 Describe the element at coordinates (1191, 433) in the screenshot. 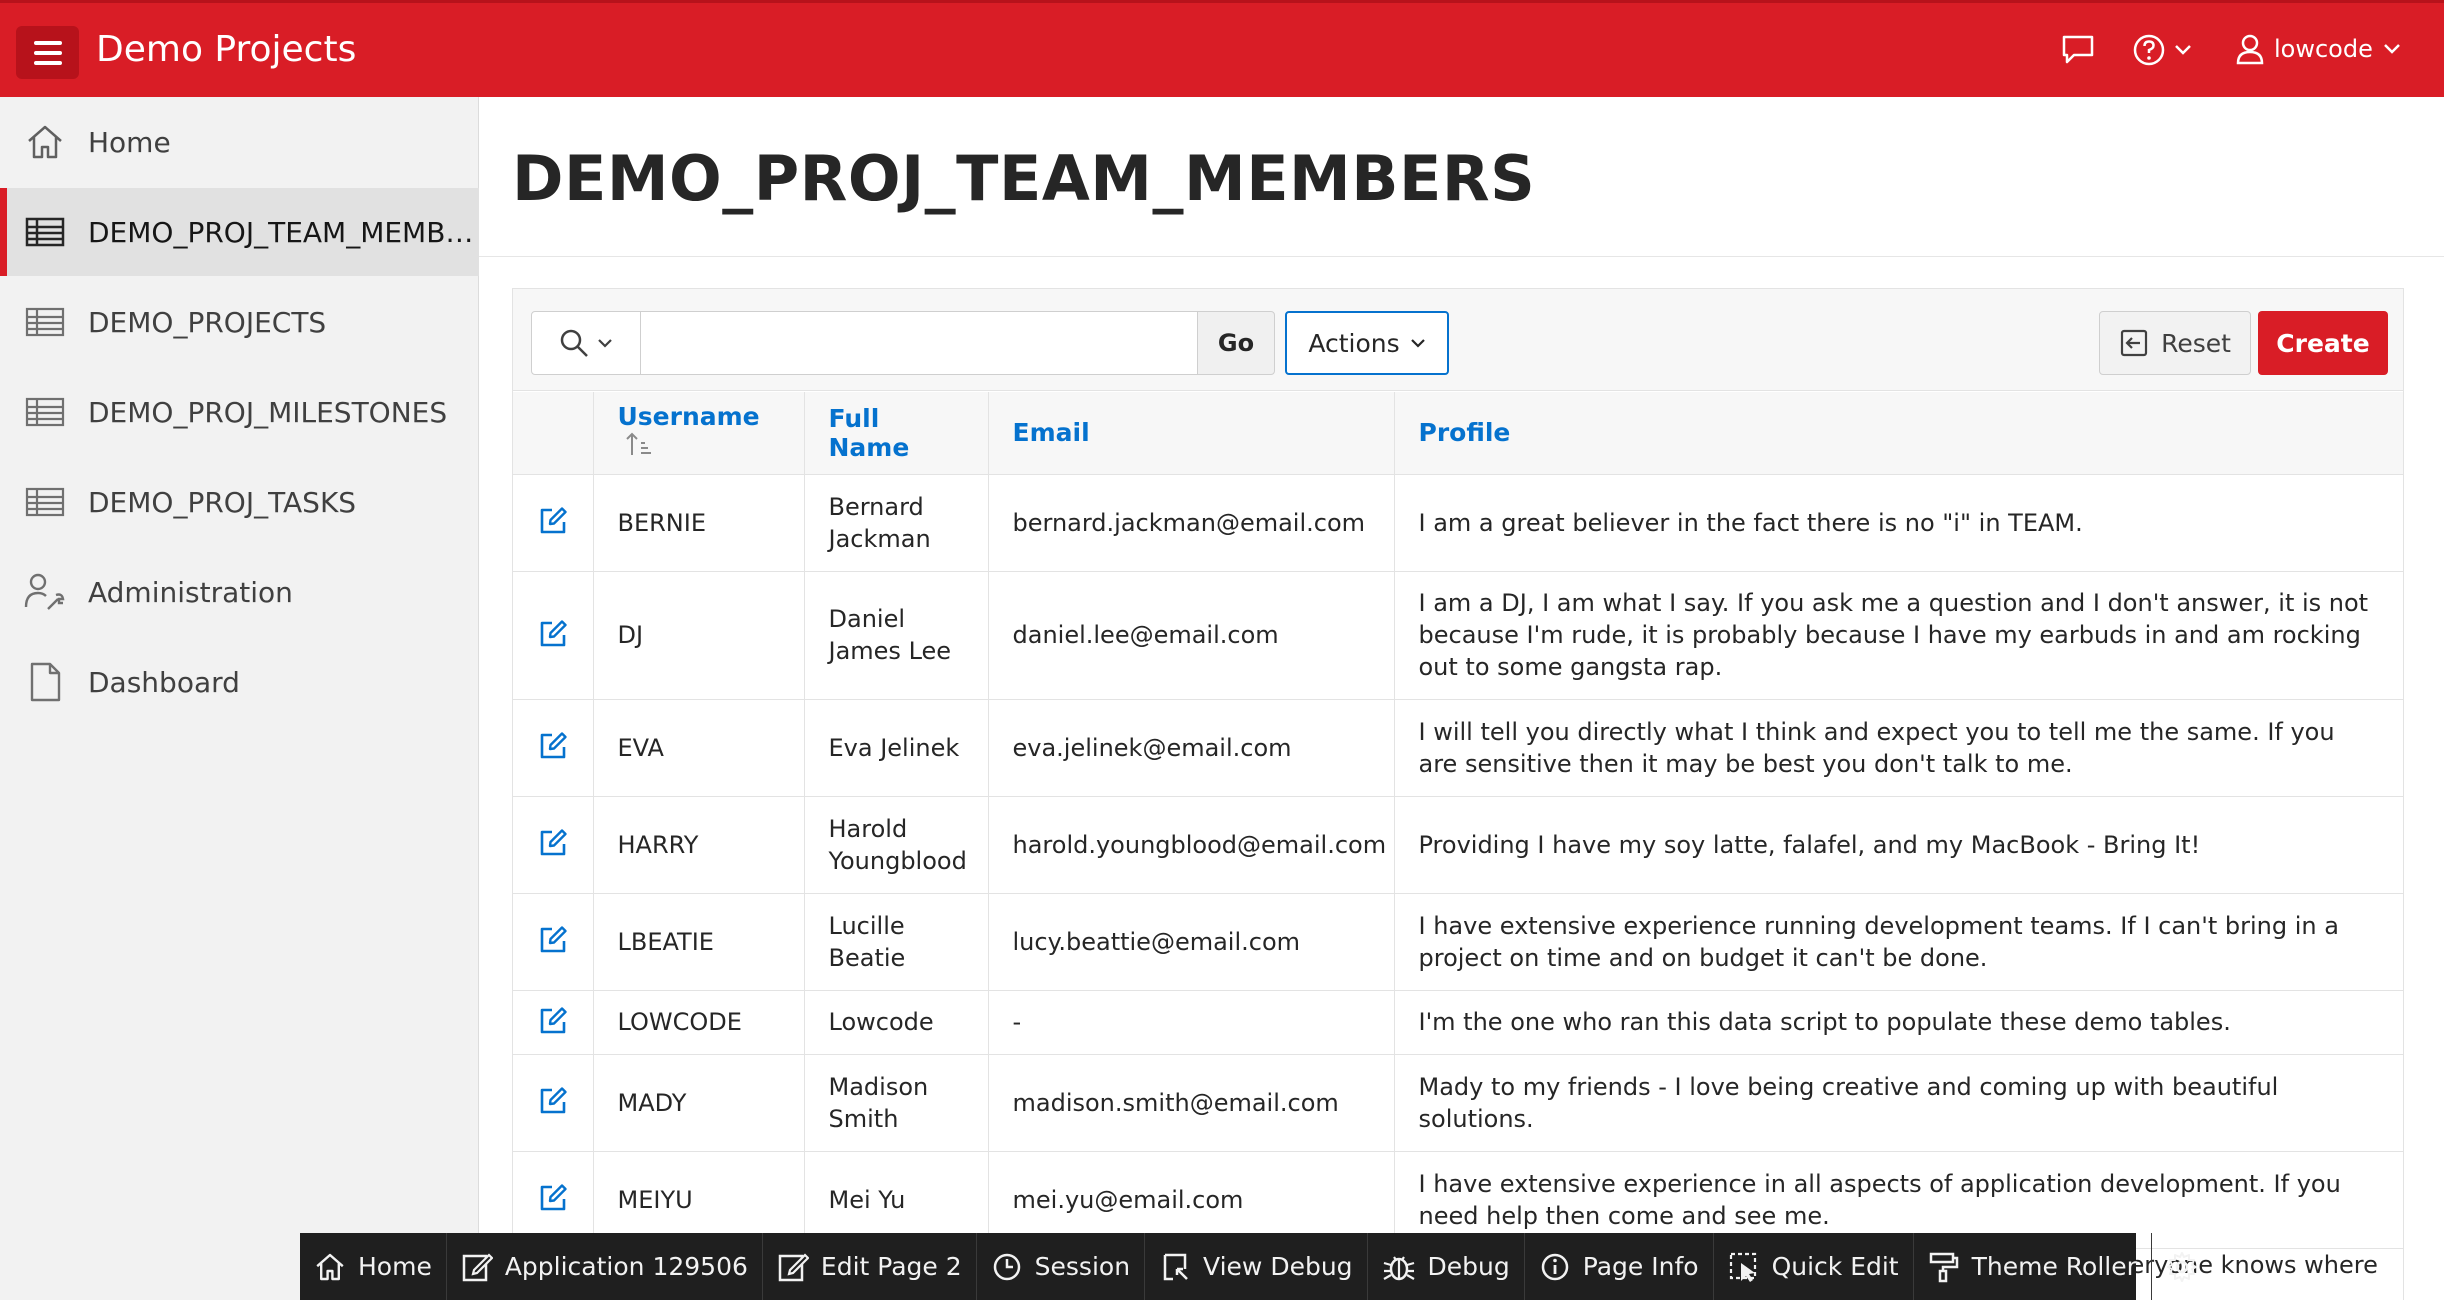

I see `column-header-email: Email` at that location.